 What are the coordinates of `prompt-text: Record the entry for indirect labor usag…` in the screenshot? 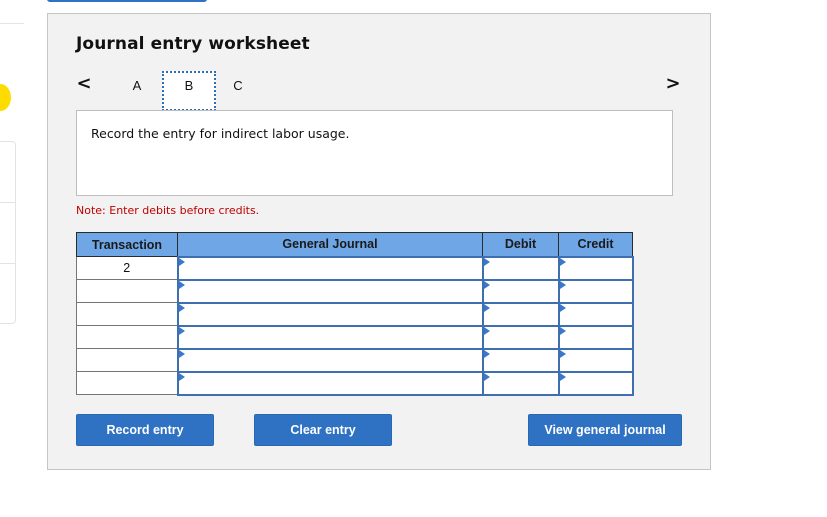 It's located at (220, 133).